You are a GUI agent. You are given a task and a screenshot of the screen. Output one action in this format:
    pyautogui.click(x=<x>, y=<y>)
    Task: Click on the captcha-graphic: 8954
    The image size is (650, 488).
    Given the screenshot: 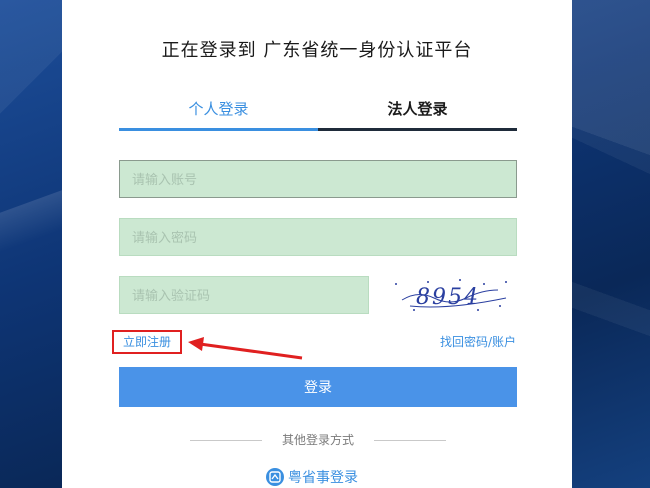 What is the action you would take?
    pyautogui.click(x=451, y=295)
    